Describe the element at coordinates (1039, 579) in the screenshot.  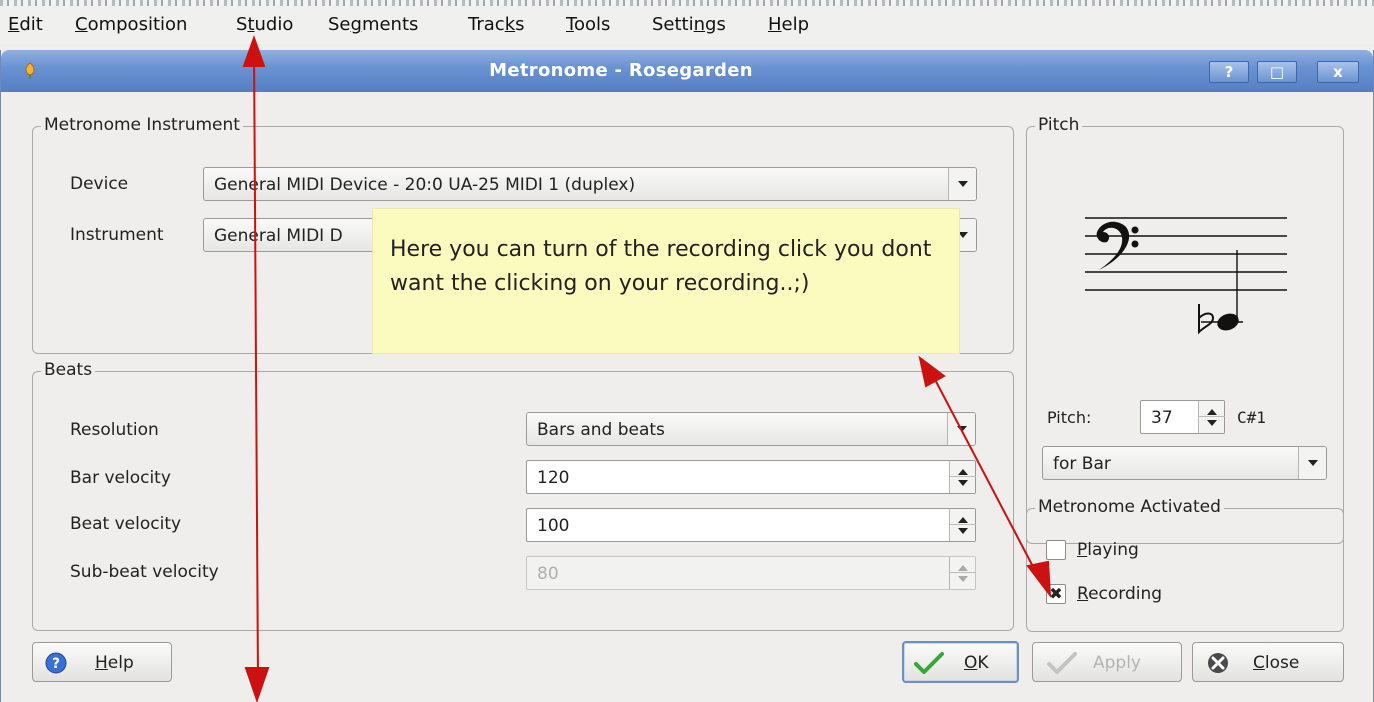
I see `arrow-down-right-icon` at that location.